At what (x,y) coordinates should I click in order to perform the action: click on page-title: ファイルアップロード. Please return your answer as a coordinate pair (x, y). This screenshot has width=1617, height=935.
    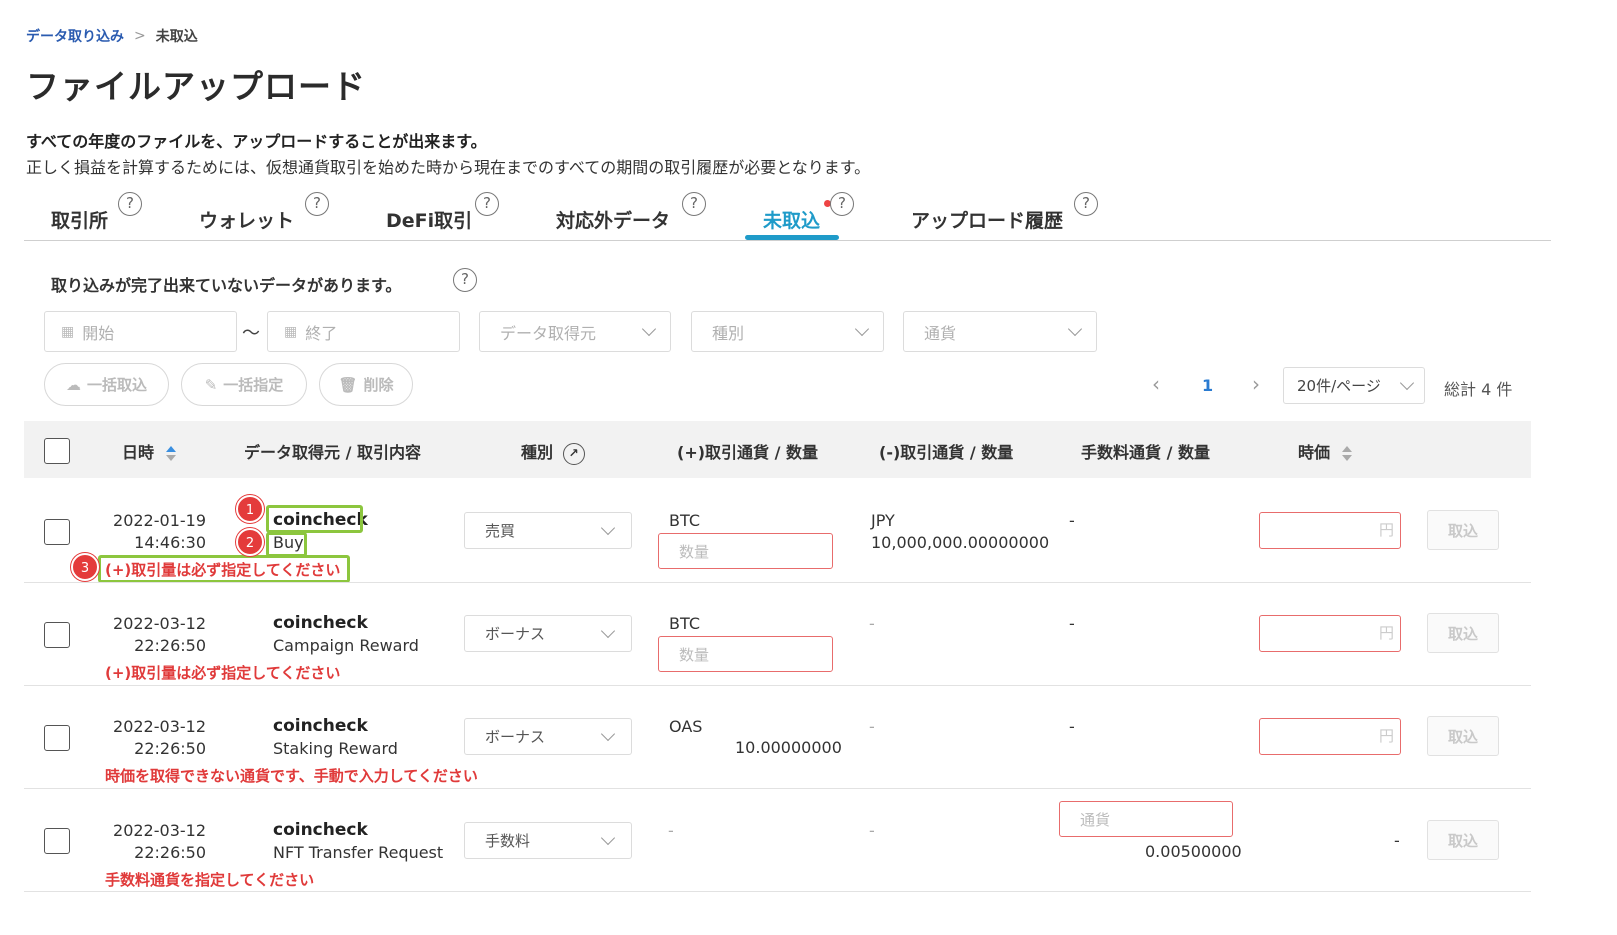
    Looking at the image, I should click on (196, 86).